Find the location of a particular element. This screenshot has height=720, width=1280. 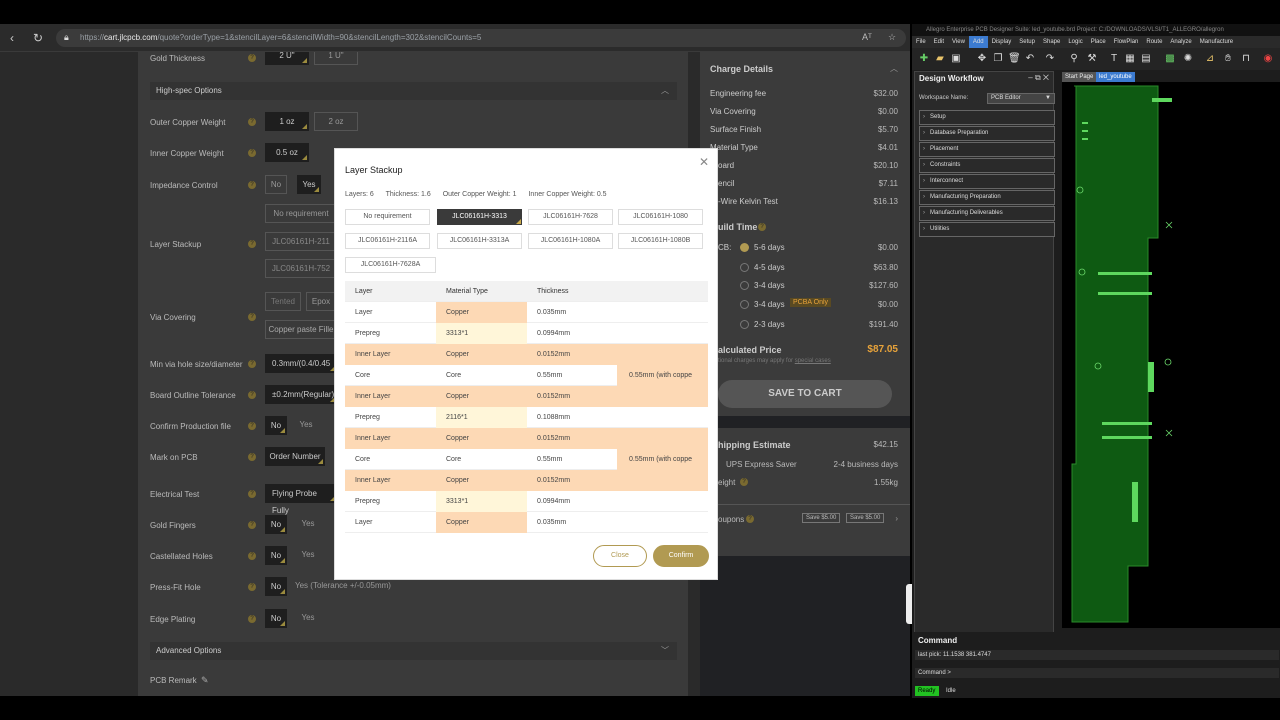

close-button: Close is located at coordinates (620, 556).